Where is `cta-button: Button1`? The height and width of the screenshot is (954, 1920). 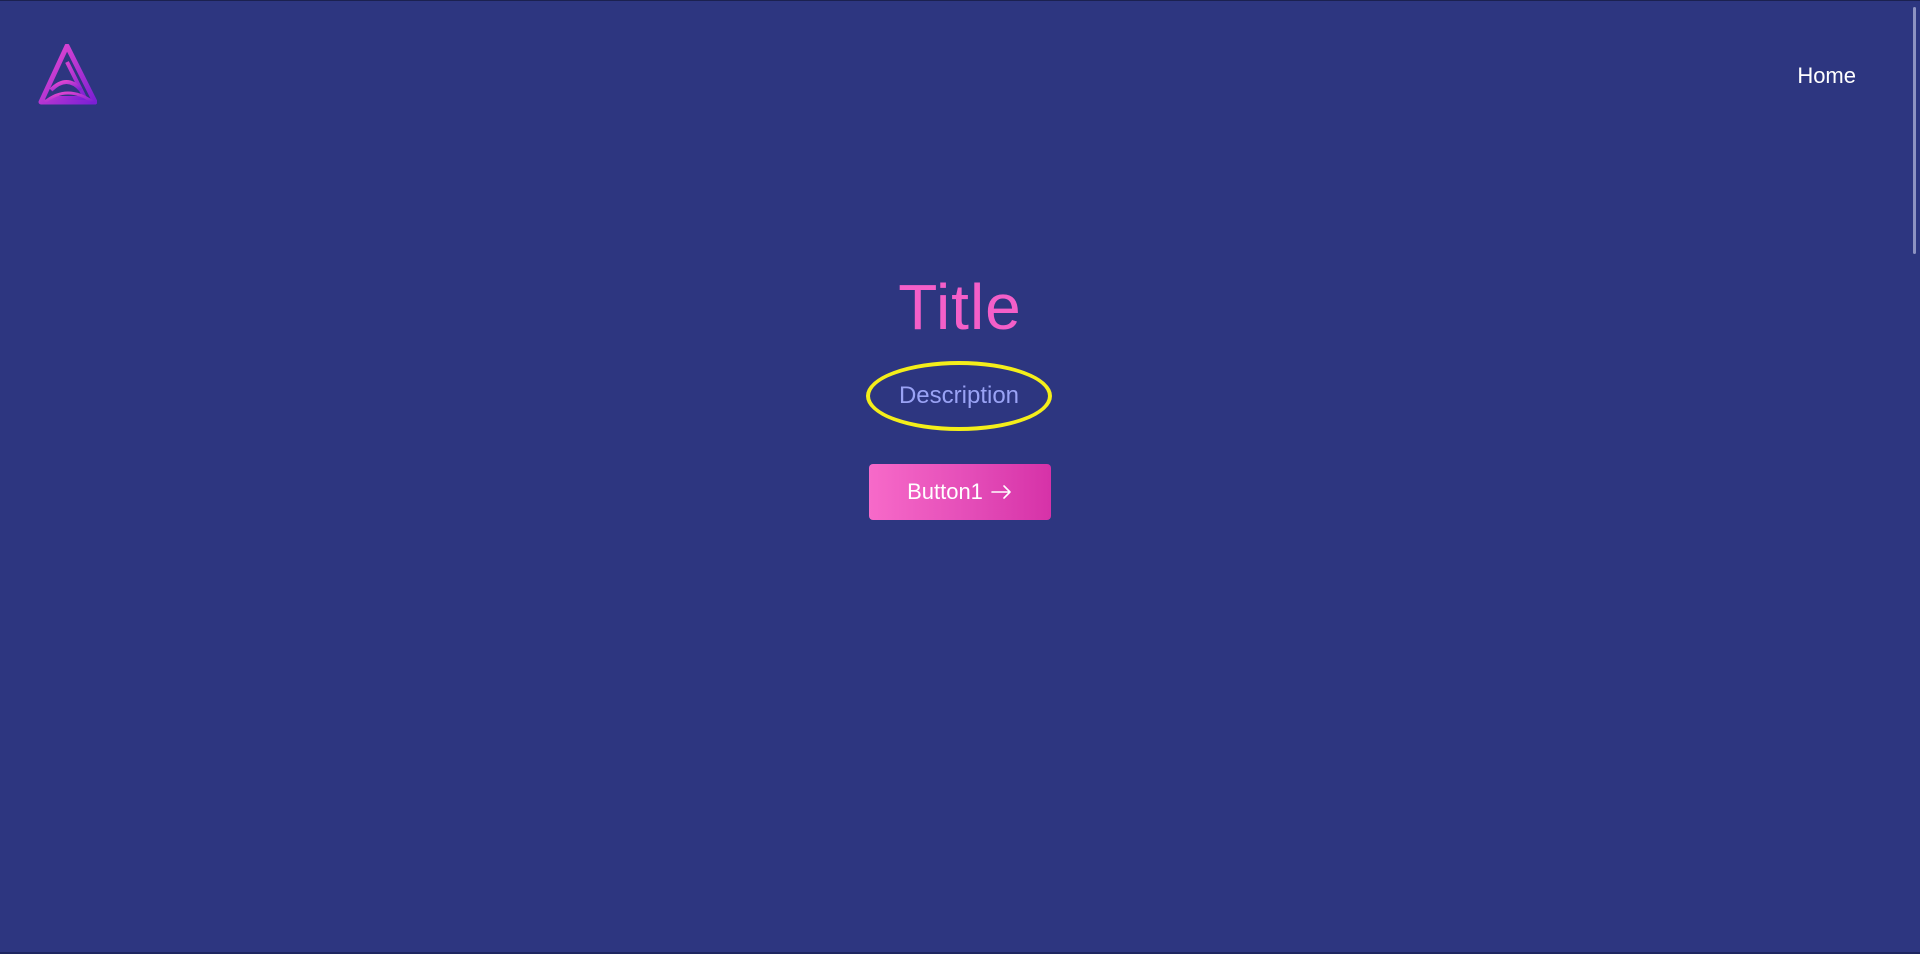
cta-button: Button1 is located at coordinates (960, 492).